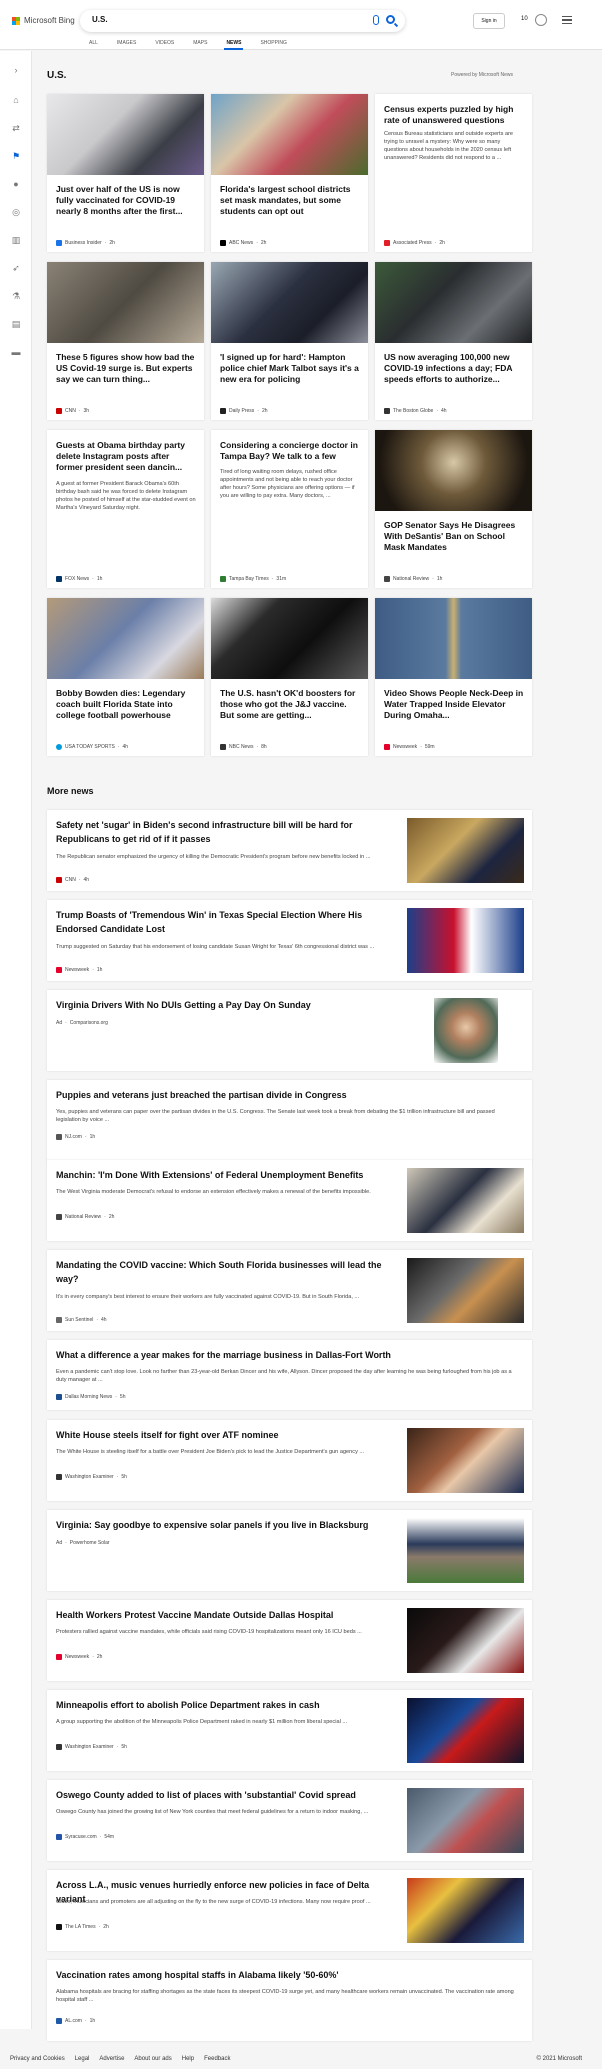 The width and height of the screenshot is (602, 2069). Describe the element at coordinates (16, 20) in the screenshot. I see `microsoft-logo-icon` at that location.